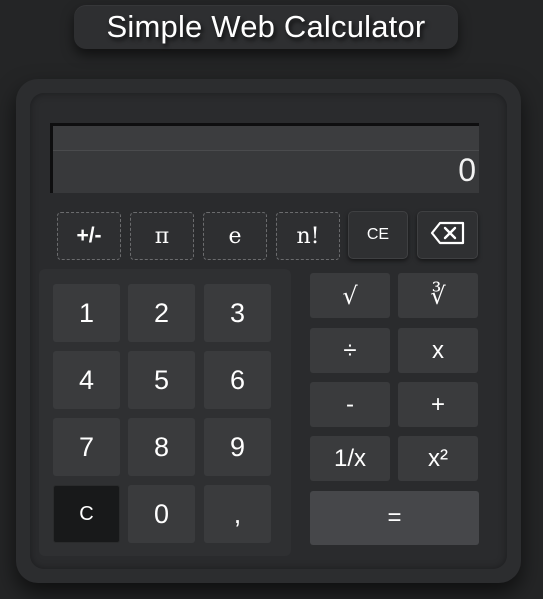 The image size is (543, 599). Describe the element at coordinates (86, 447) in the screenshot. I see `digit-7-button: 7` at that location.